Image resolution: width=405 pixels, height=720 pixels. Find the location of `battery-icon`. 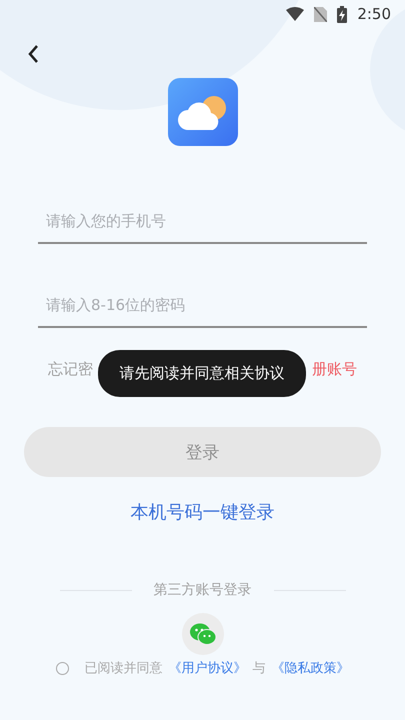

battery-icon is located at coordinates (342, 14).